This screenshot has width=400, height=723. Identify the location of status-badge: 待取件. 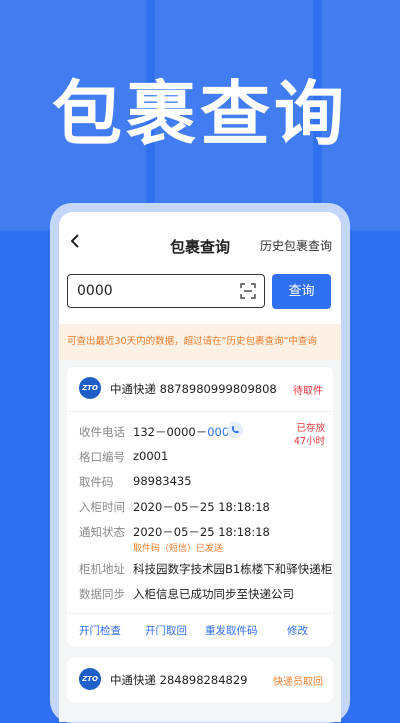
(308, 391).